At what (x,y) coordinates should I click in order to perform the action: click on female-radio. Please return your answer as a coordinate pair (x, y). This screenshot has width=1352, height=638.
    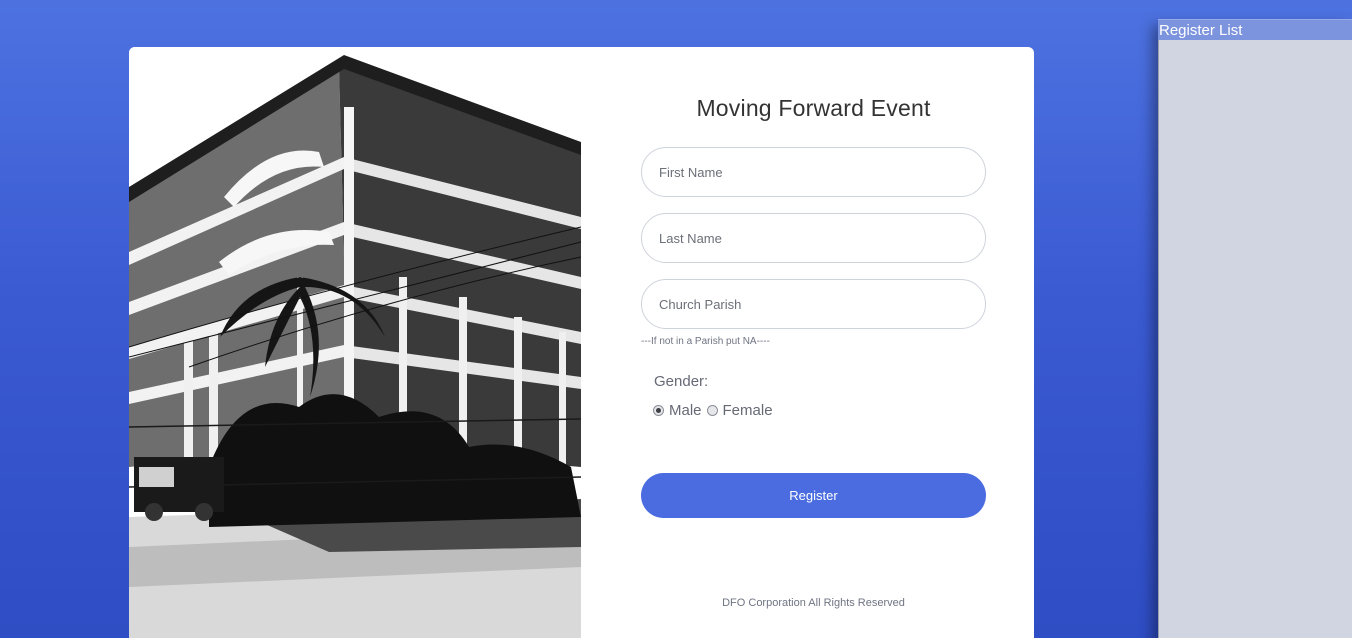
    Looking at the image, I should click on (712, 410).